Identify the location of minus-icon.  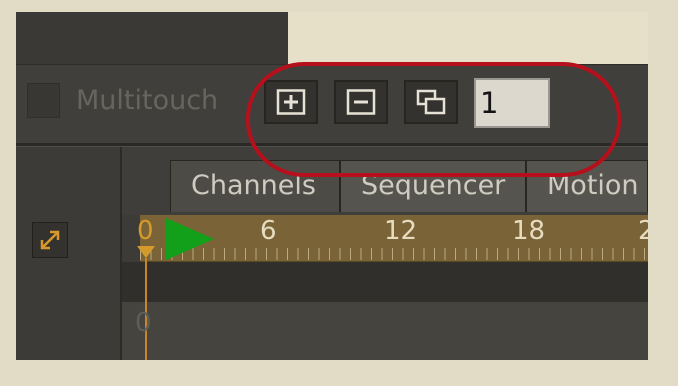
(361, 102).